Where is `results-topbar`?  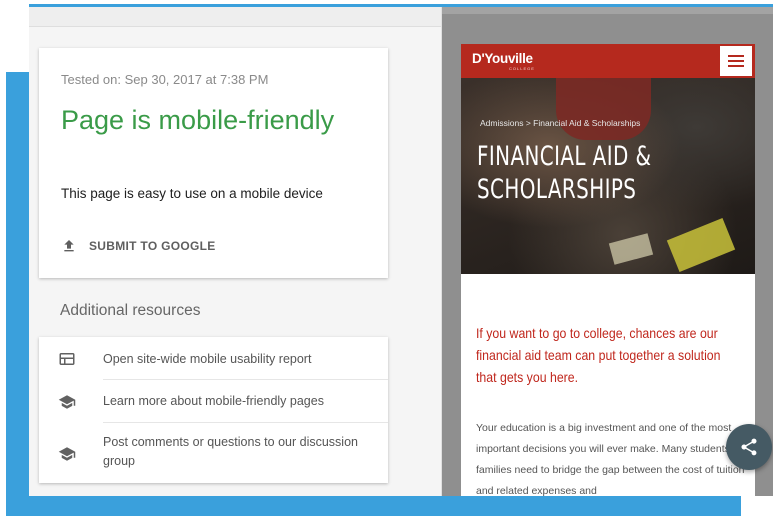
results-topbar is located at coordinates (235, 15).